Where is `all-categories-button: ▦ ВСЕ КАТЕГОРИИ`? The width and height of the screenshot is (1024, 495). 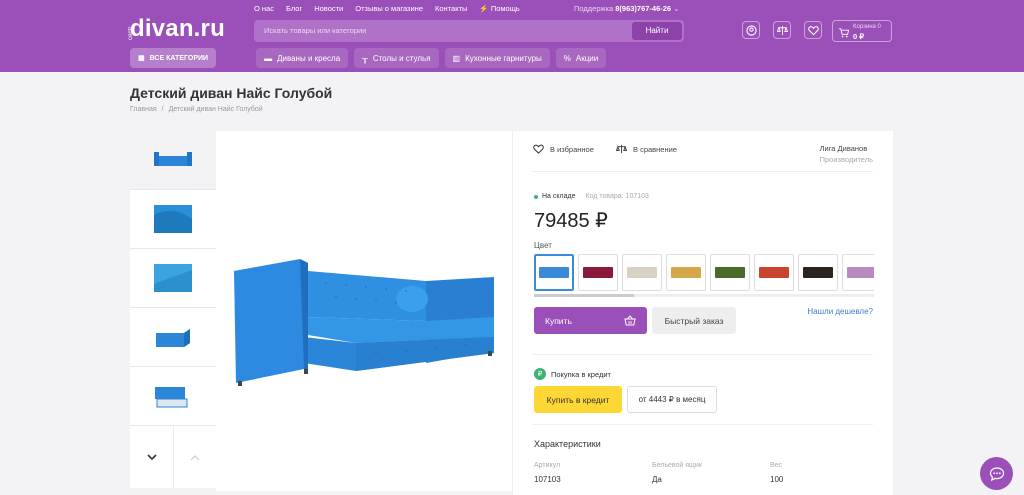 all-categories-button: ▦ ВСЕ КАТЕГОРИИ is located at coordinates (173, 58).